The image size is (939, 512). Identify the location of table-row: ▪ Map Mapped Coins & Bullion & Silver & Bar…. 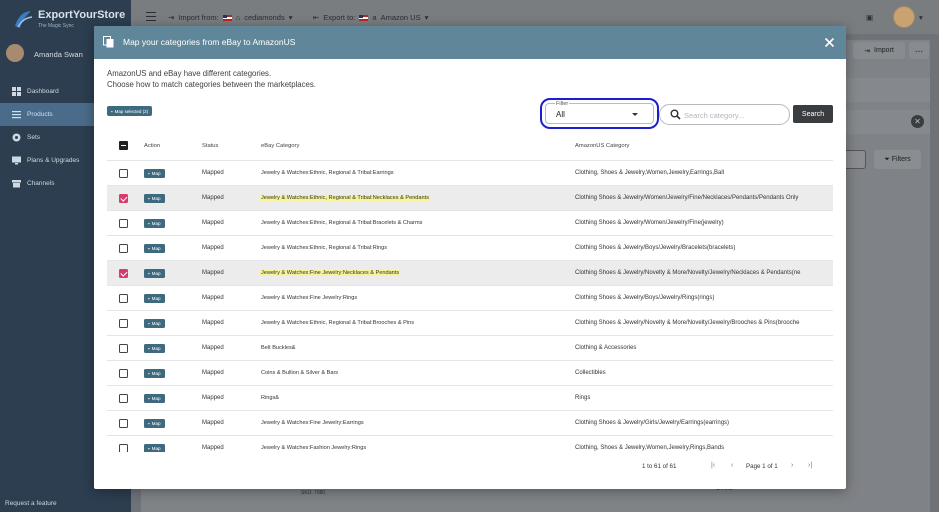
(470, 373).